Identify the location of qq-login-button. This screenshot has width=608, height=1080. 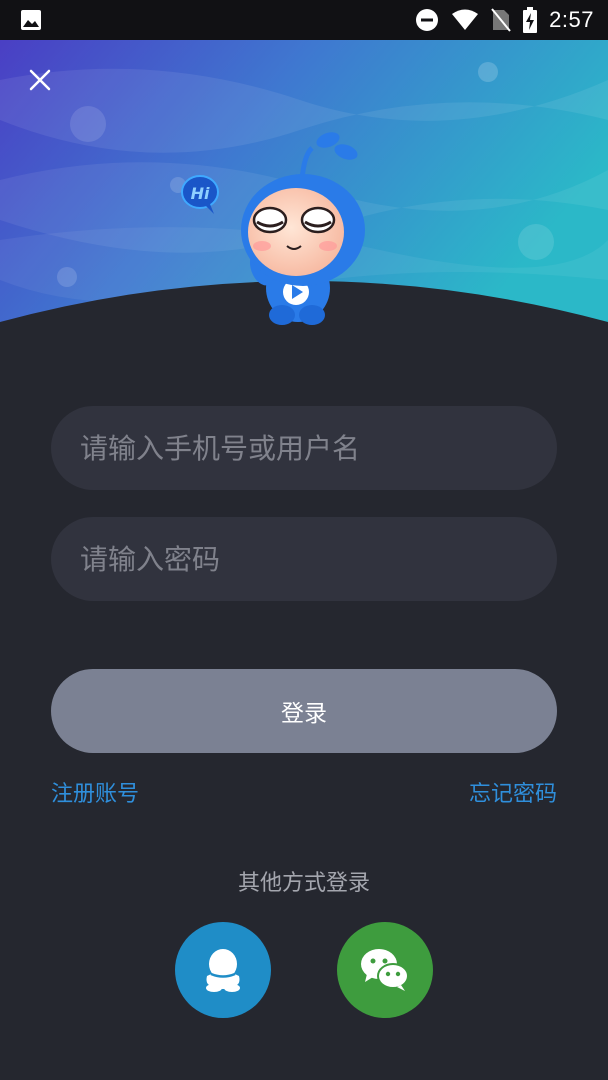
(223, 970).